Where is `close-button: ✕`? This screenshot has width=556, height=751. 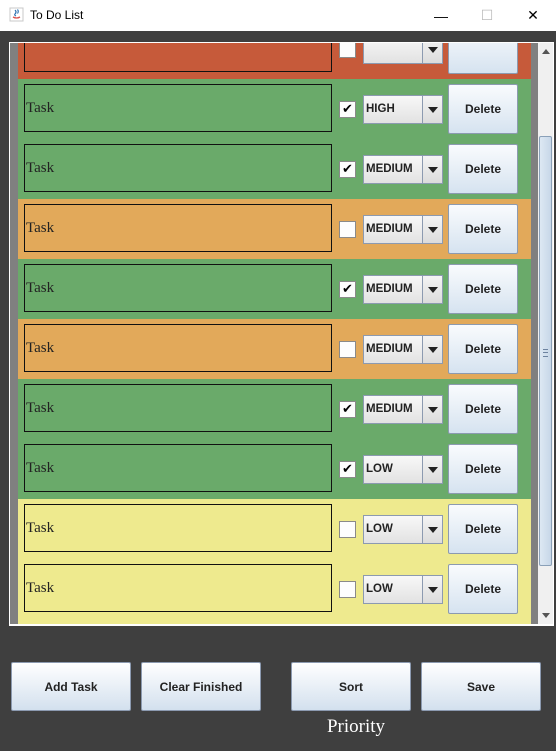 close-button: ✕ is located at coordinates (533, 15).